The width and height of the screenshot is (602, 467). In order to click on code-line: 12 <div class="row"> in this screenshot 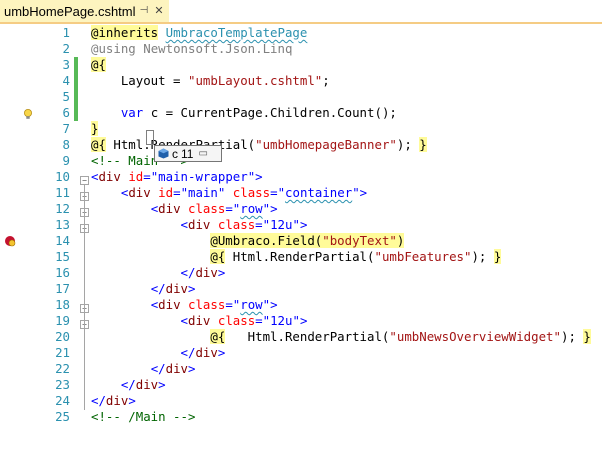, I will do `click(301, 209)`.